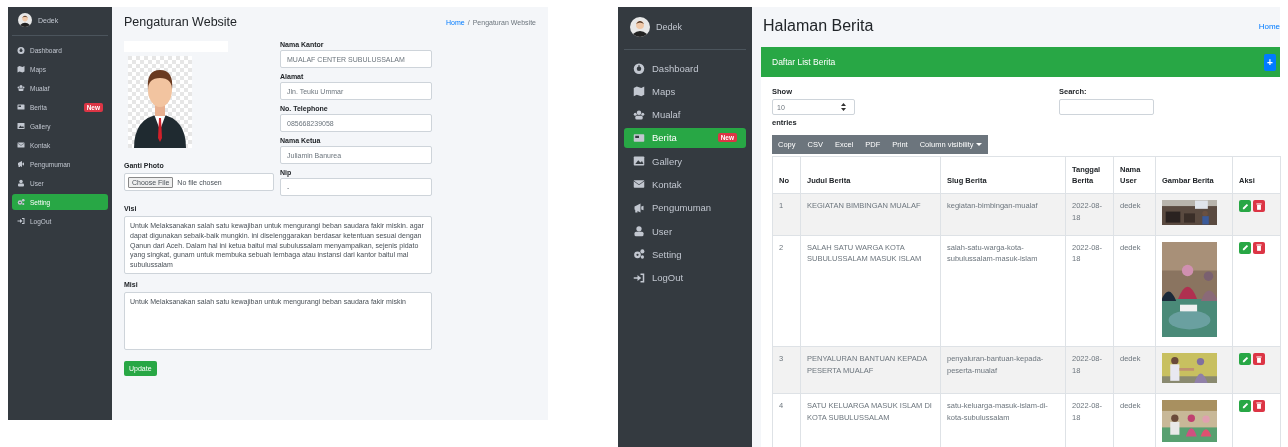  Describe the element at coordinates (804, 62) in the screenshot. I see `card-title: Daftar List Berita` at that location.